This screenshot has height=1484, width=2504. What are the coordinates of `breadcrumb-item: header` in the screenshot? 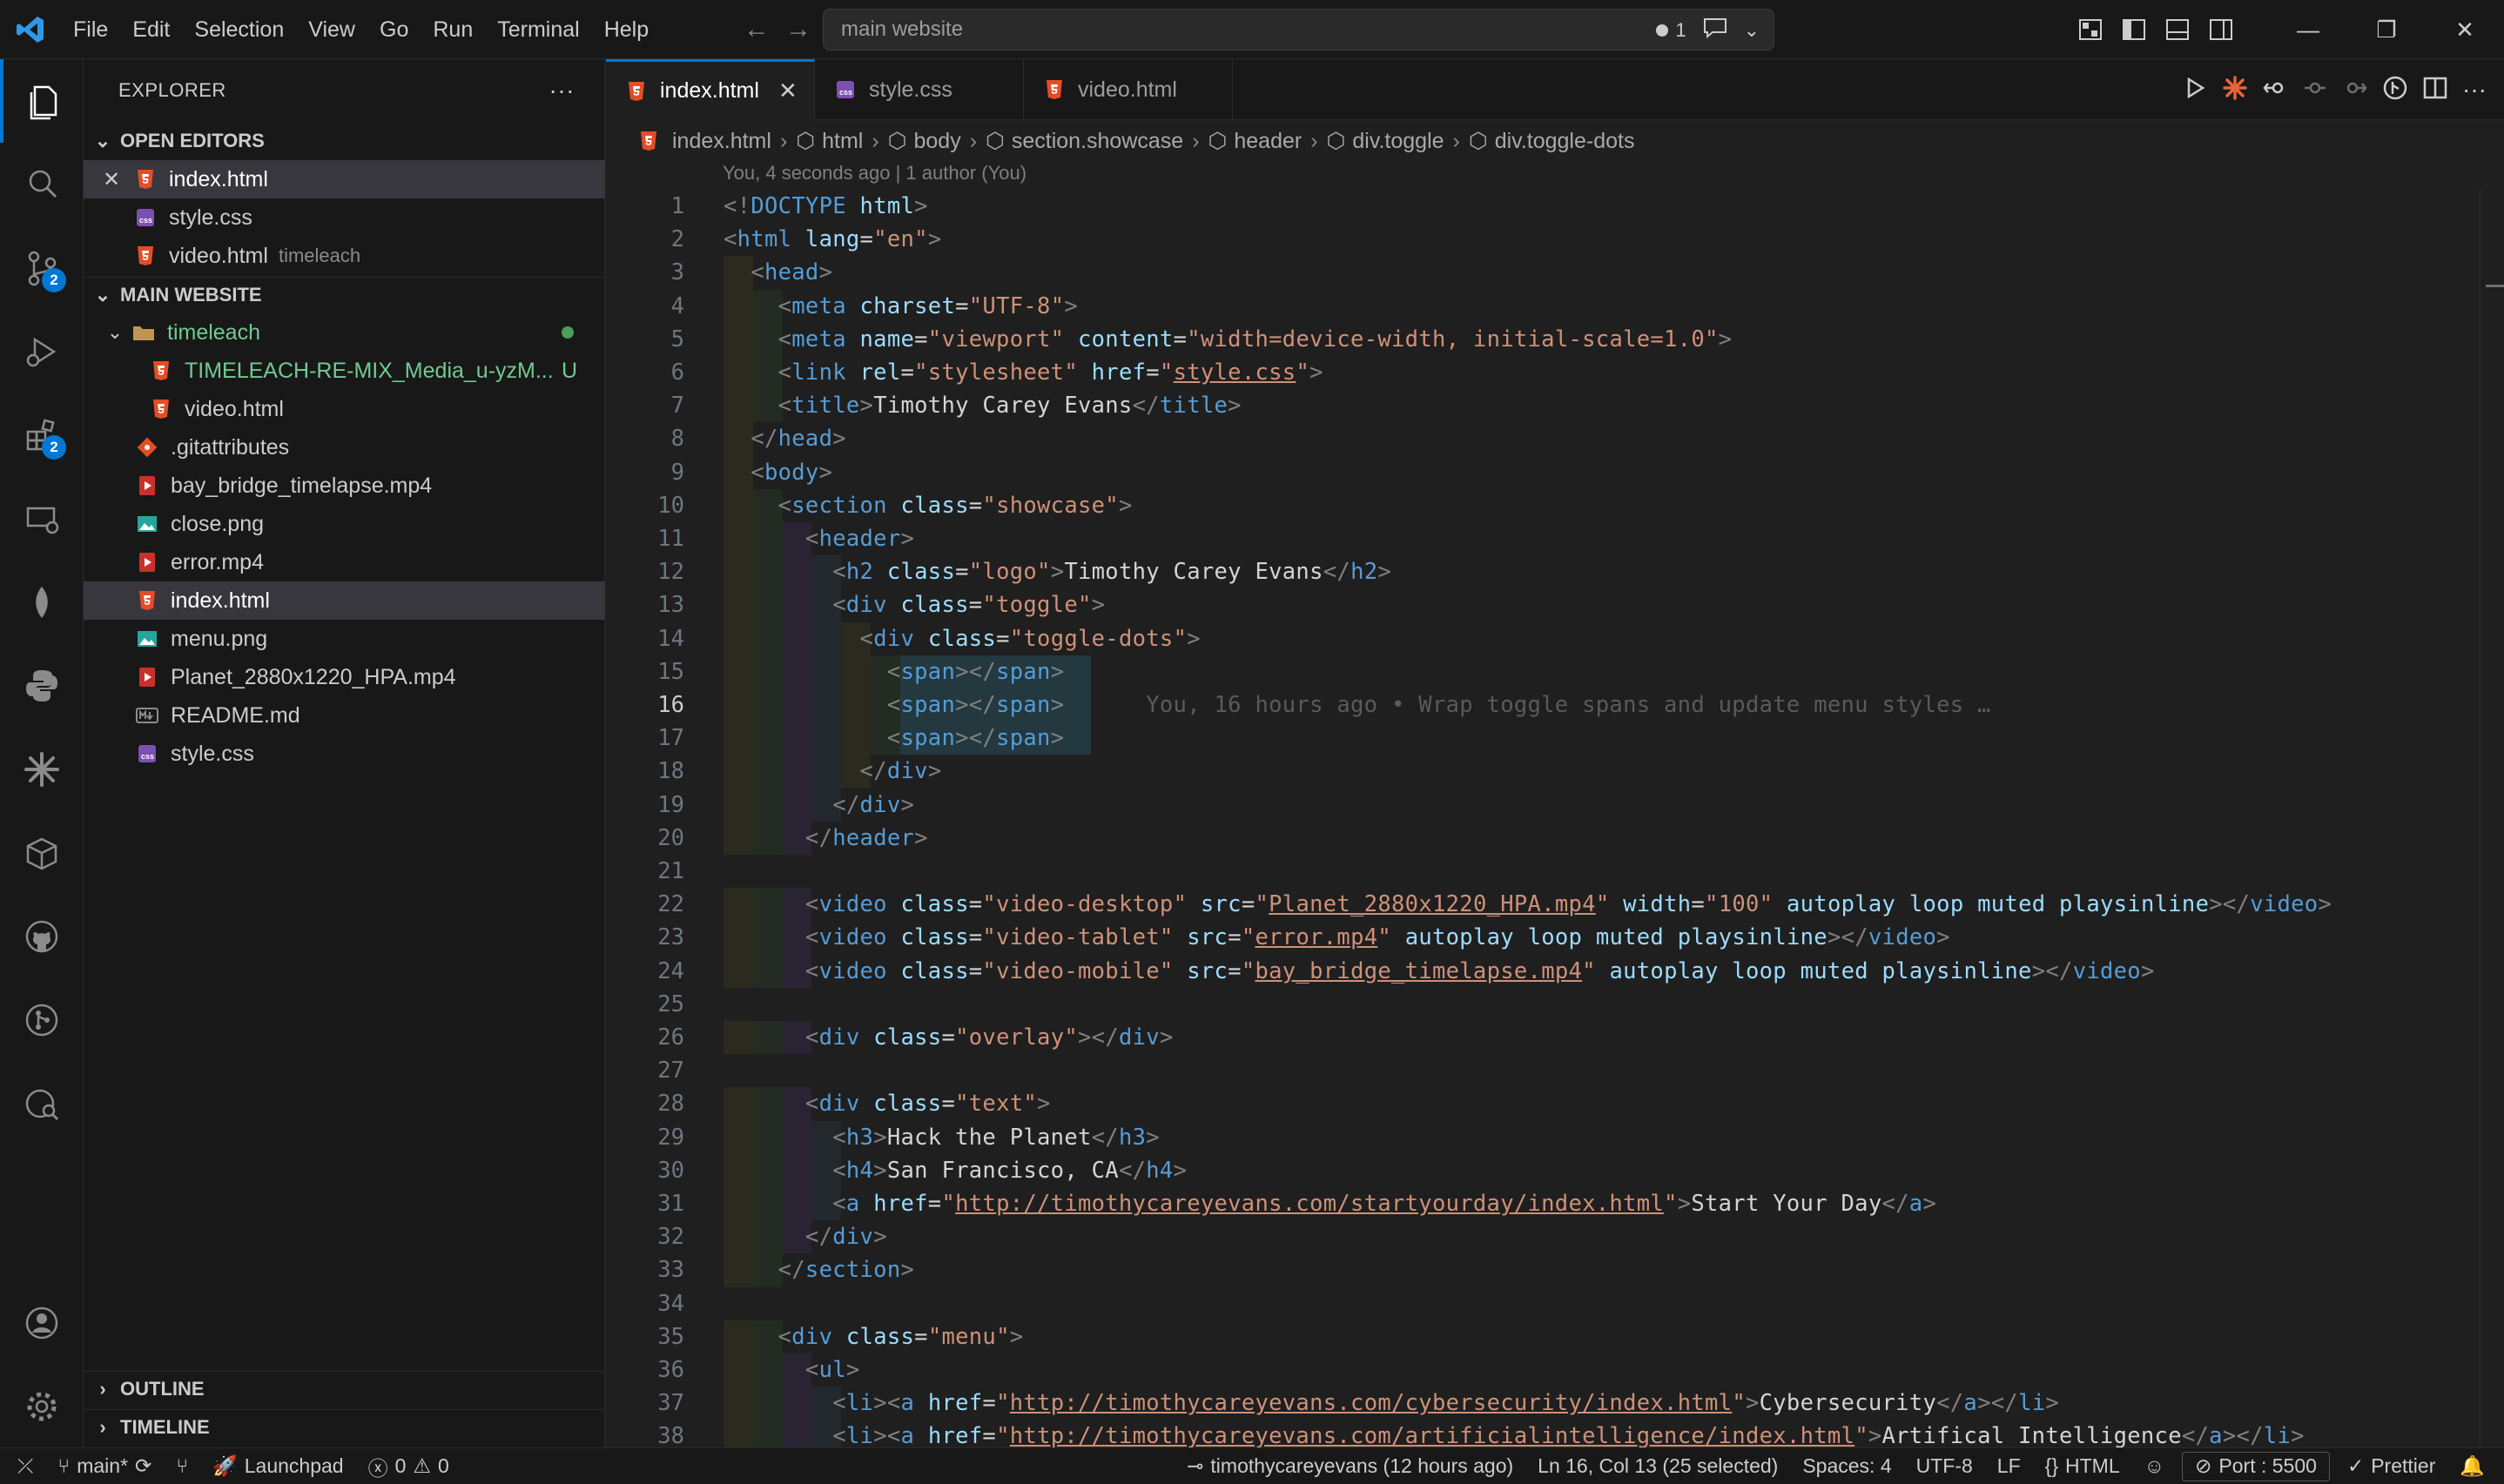 It's located at (1268, 142).